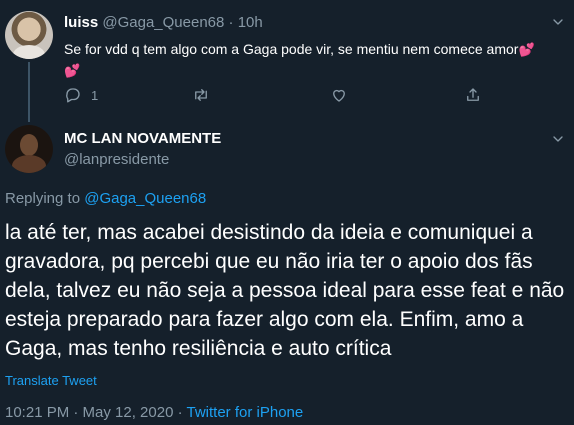  Describe the element at coordinates (280, 97) in the screenshot. I see `reply-actions: 1` at that location.